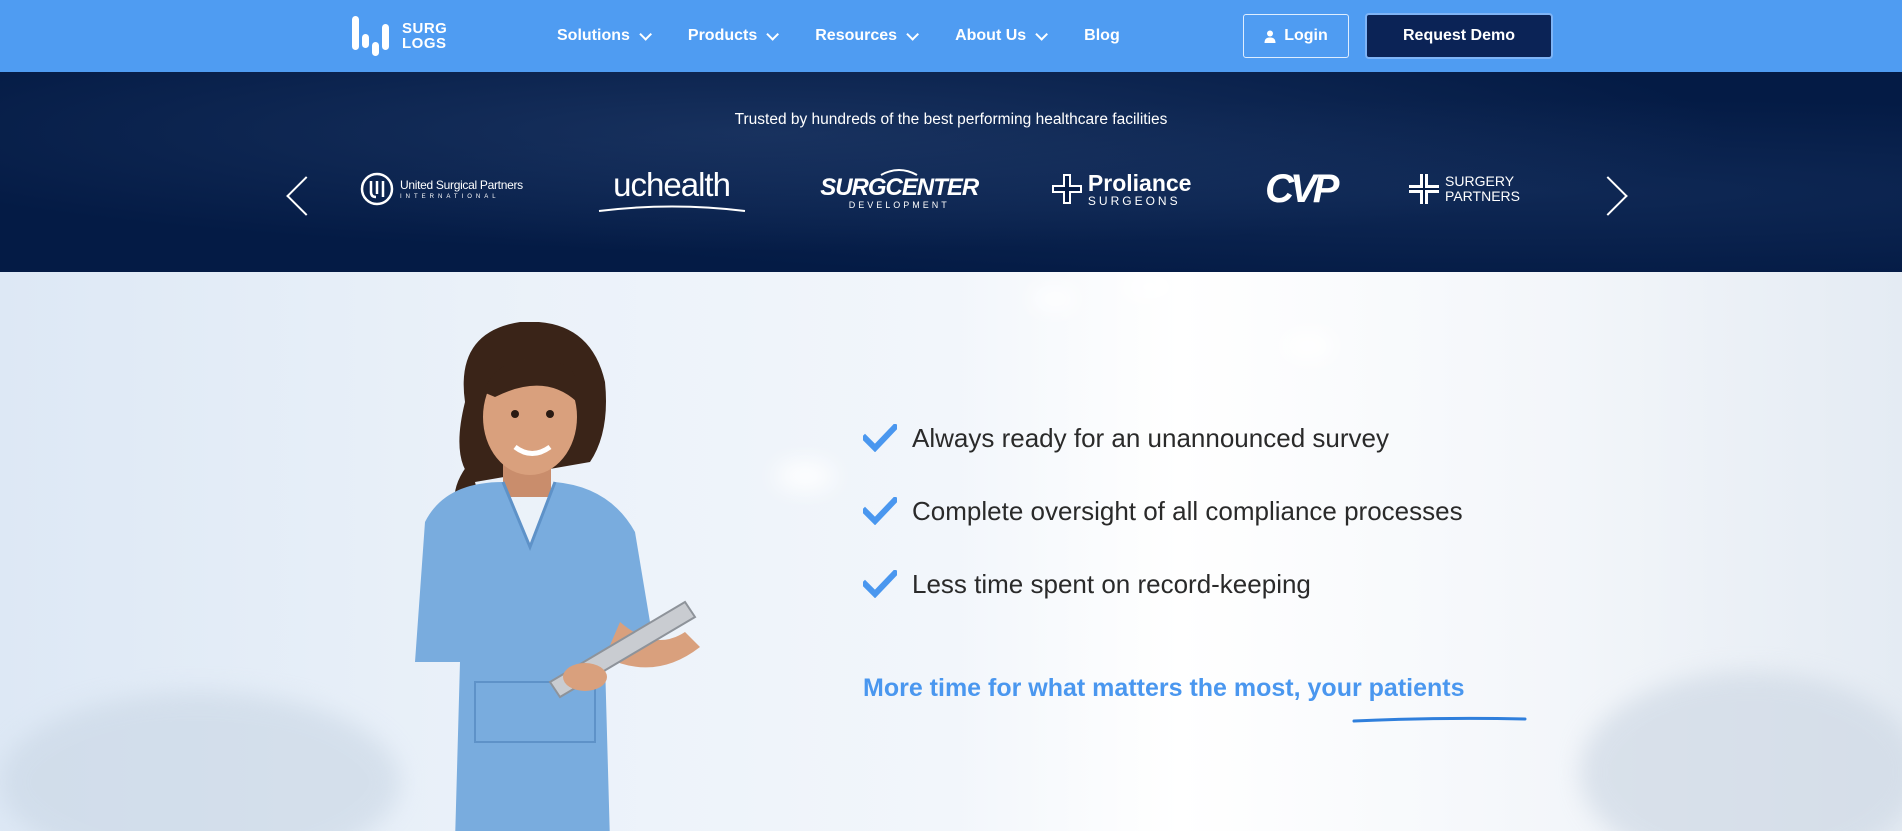  I want to click on surgery-partners-cross-icon, so click(1424, 189).